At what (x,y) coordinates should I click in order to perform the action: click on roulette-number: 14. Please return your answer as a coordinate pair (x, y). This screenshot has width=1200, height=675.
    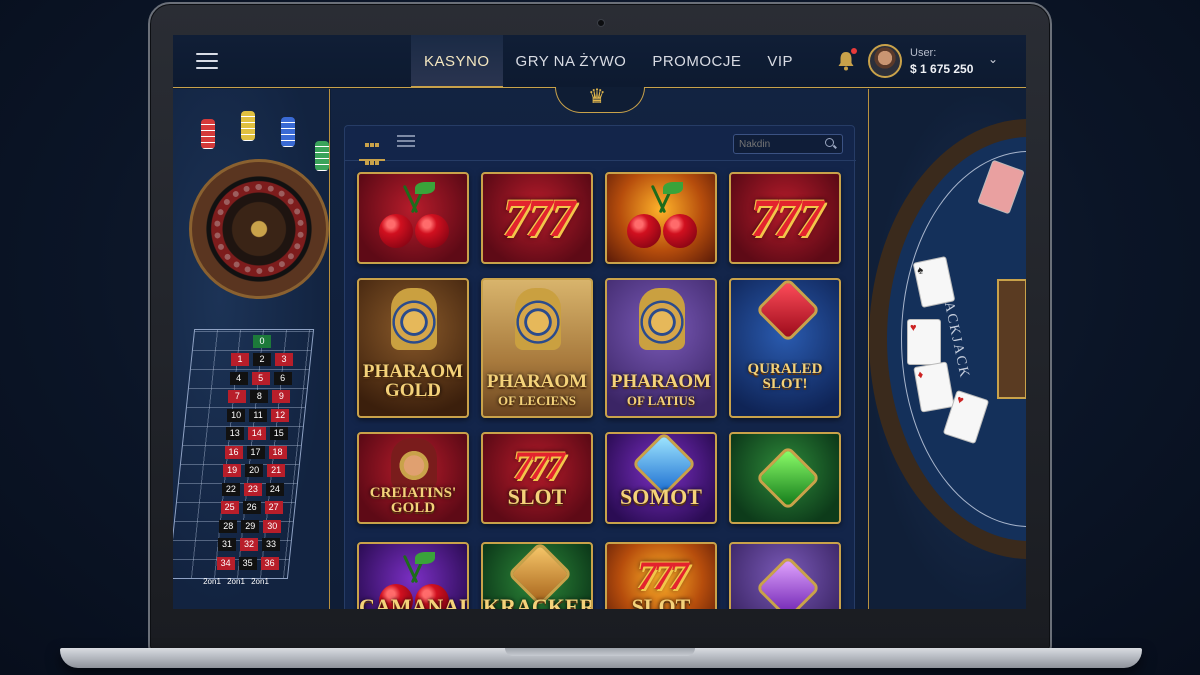
    Looking at the image, I should click on (256, 433).